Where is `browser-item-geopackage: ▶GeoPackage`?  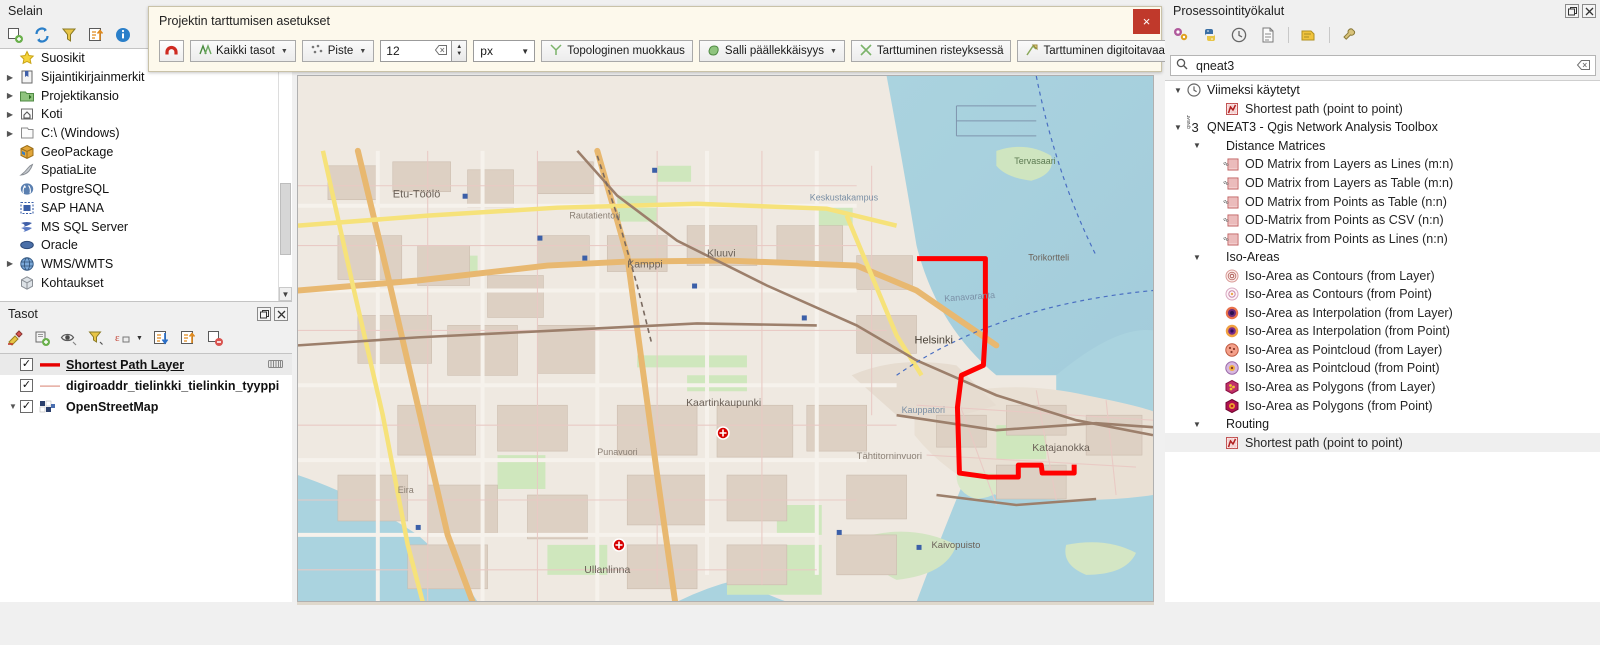
browser-item-geopackage: ▶GeoPackage is located at coordinates (146, 151).